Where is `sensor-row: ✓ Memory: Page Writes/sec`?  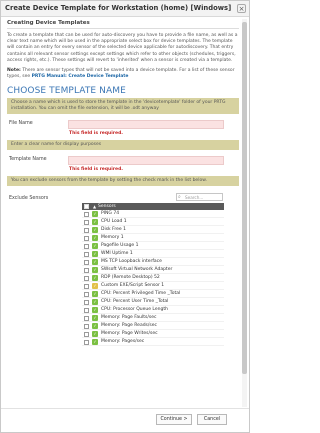
sensor-row: ✓ Memory: Page Writes/sec is located at coordinates (153, 334).